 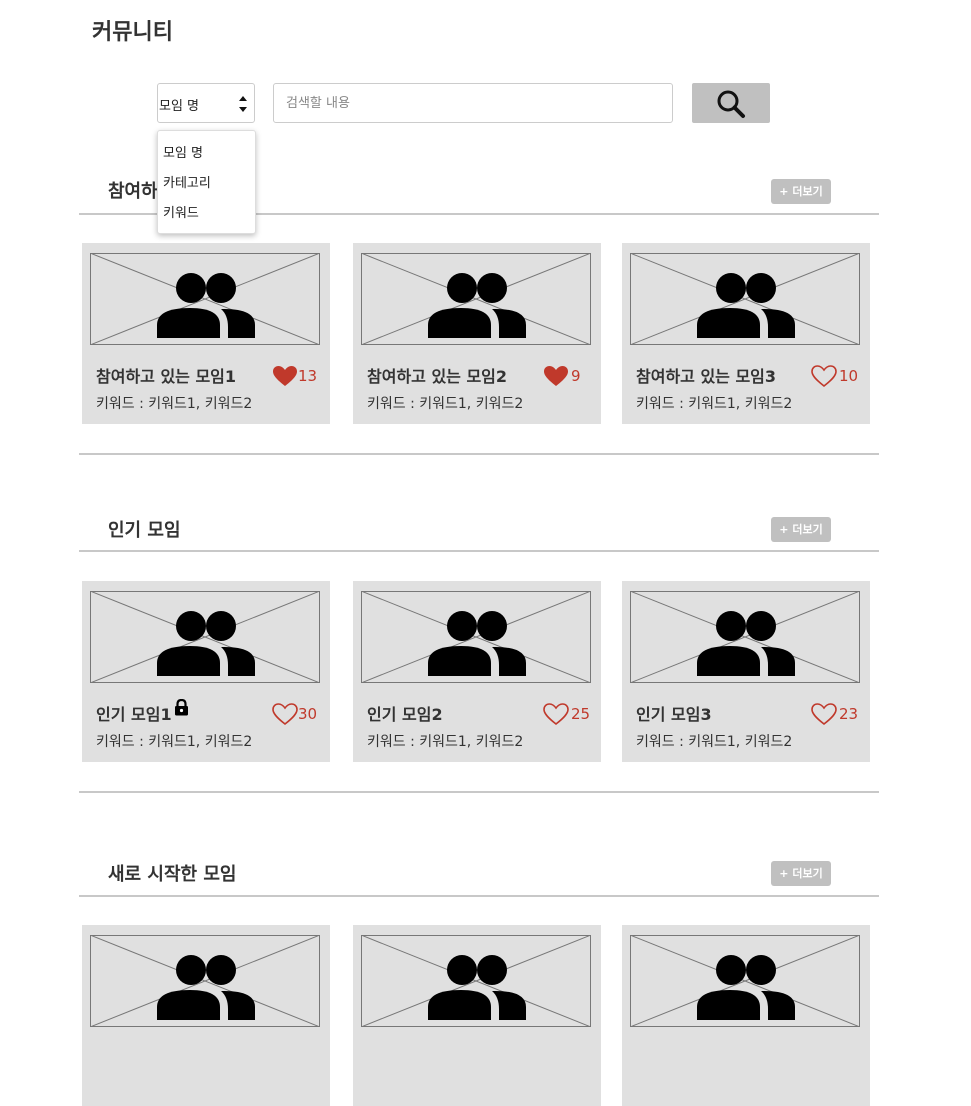 I want to click on card-title: 인기 모임2, so click(x=405, y=713).